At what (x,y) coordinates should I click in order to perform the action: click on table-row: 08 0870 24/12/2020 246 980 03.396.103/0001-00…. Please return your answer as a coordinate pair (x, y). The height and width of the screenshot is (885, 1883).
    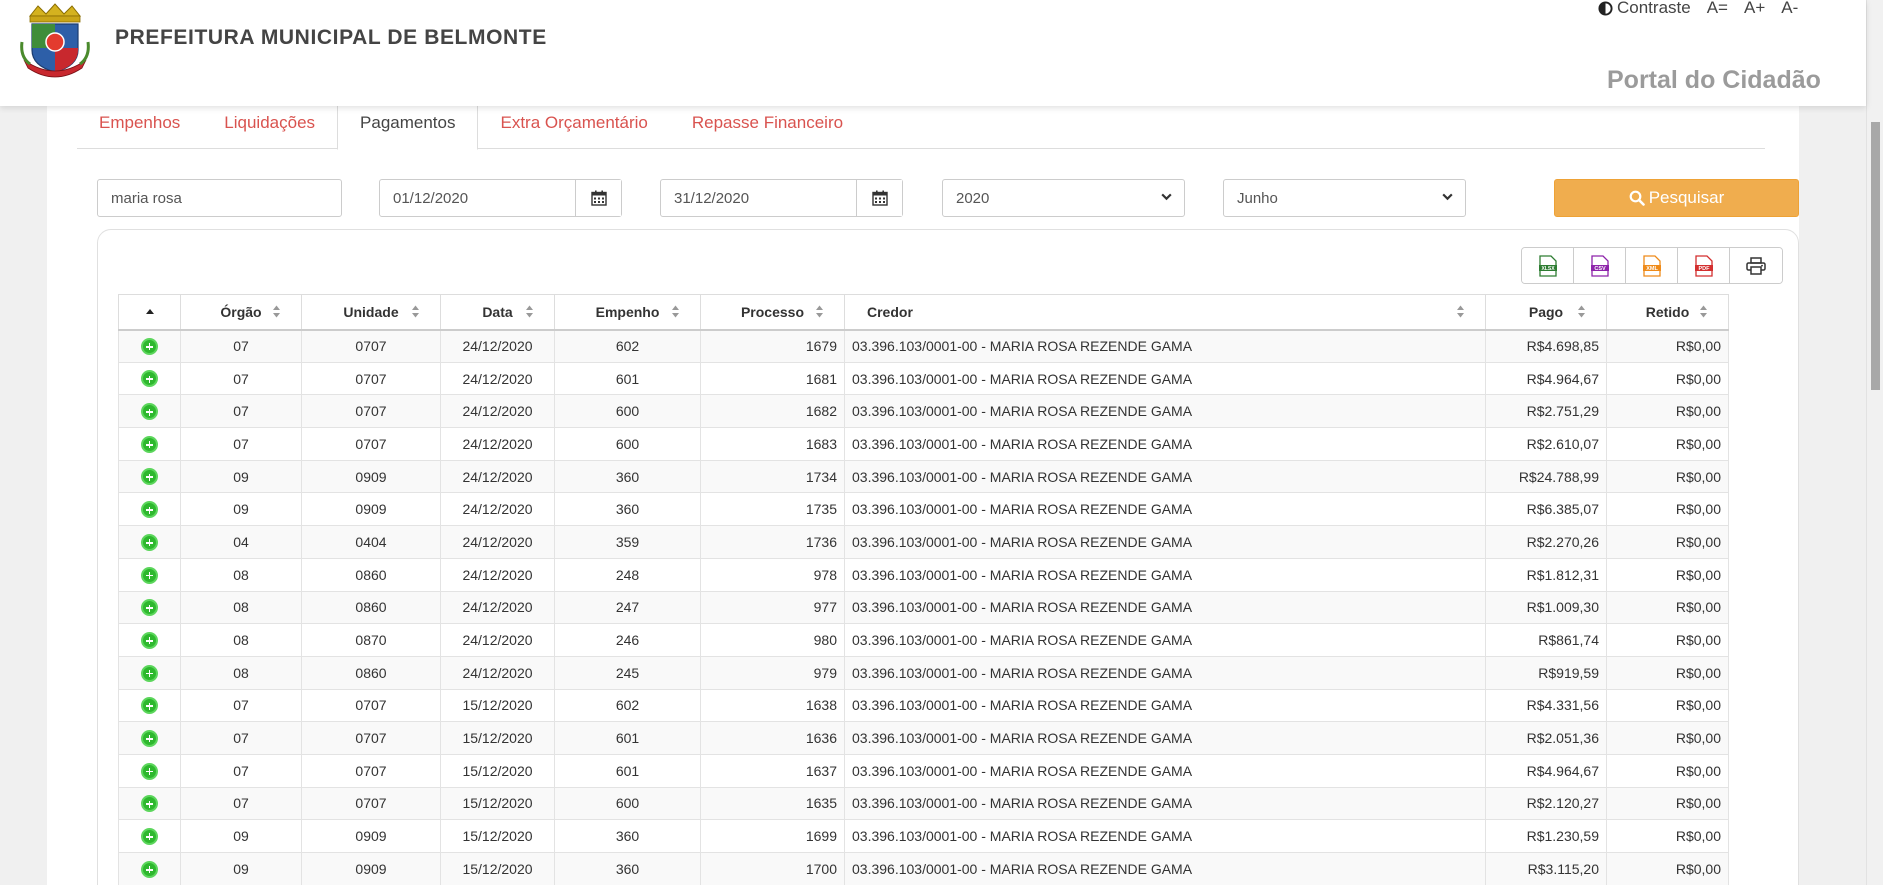
    Looking at the image, I should click on (923, 640).